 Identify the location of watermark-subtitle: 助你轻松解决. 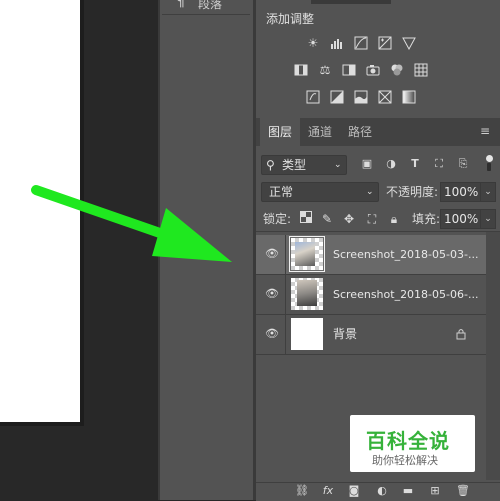
(405, 460).